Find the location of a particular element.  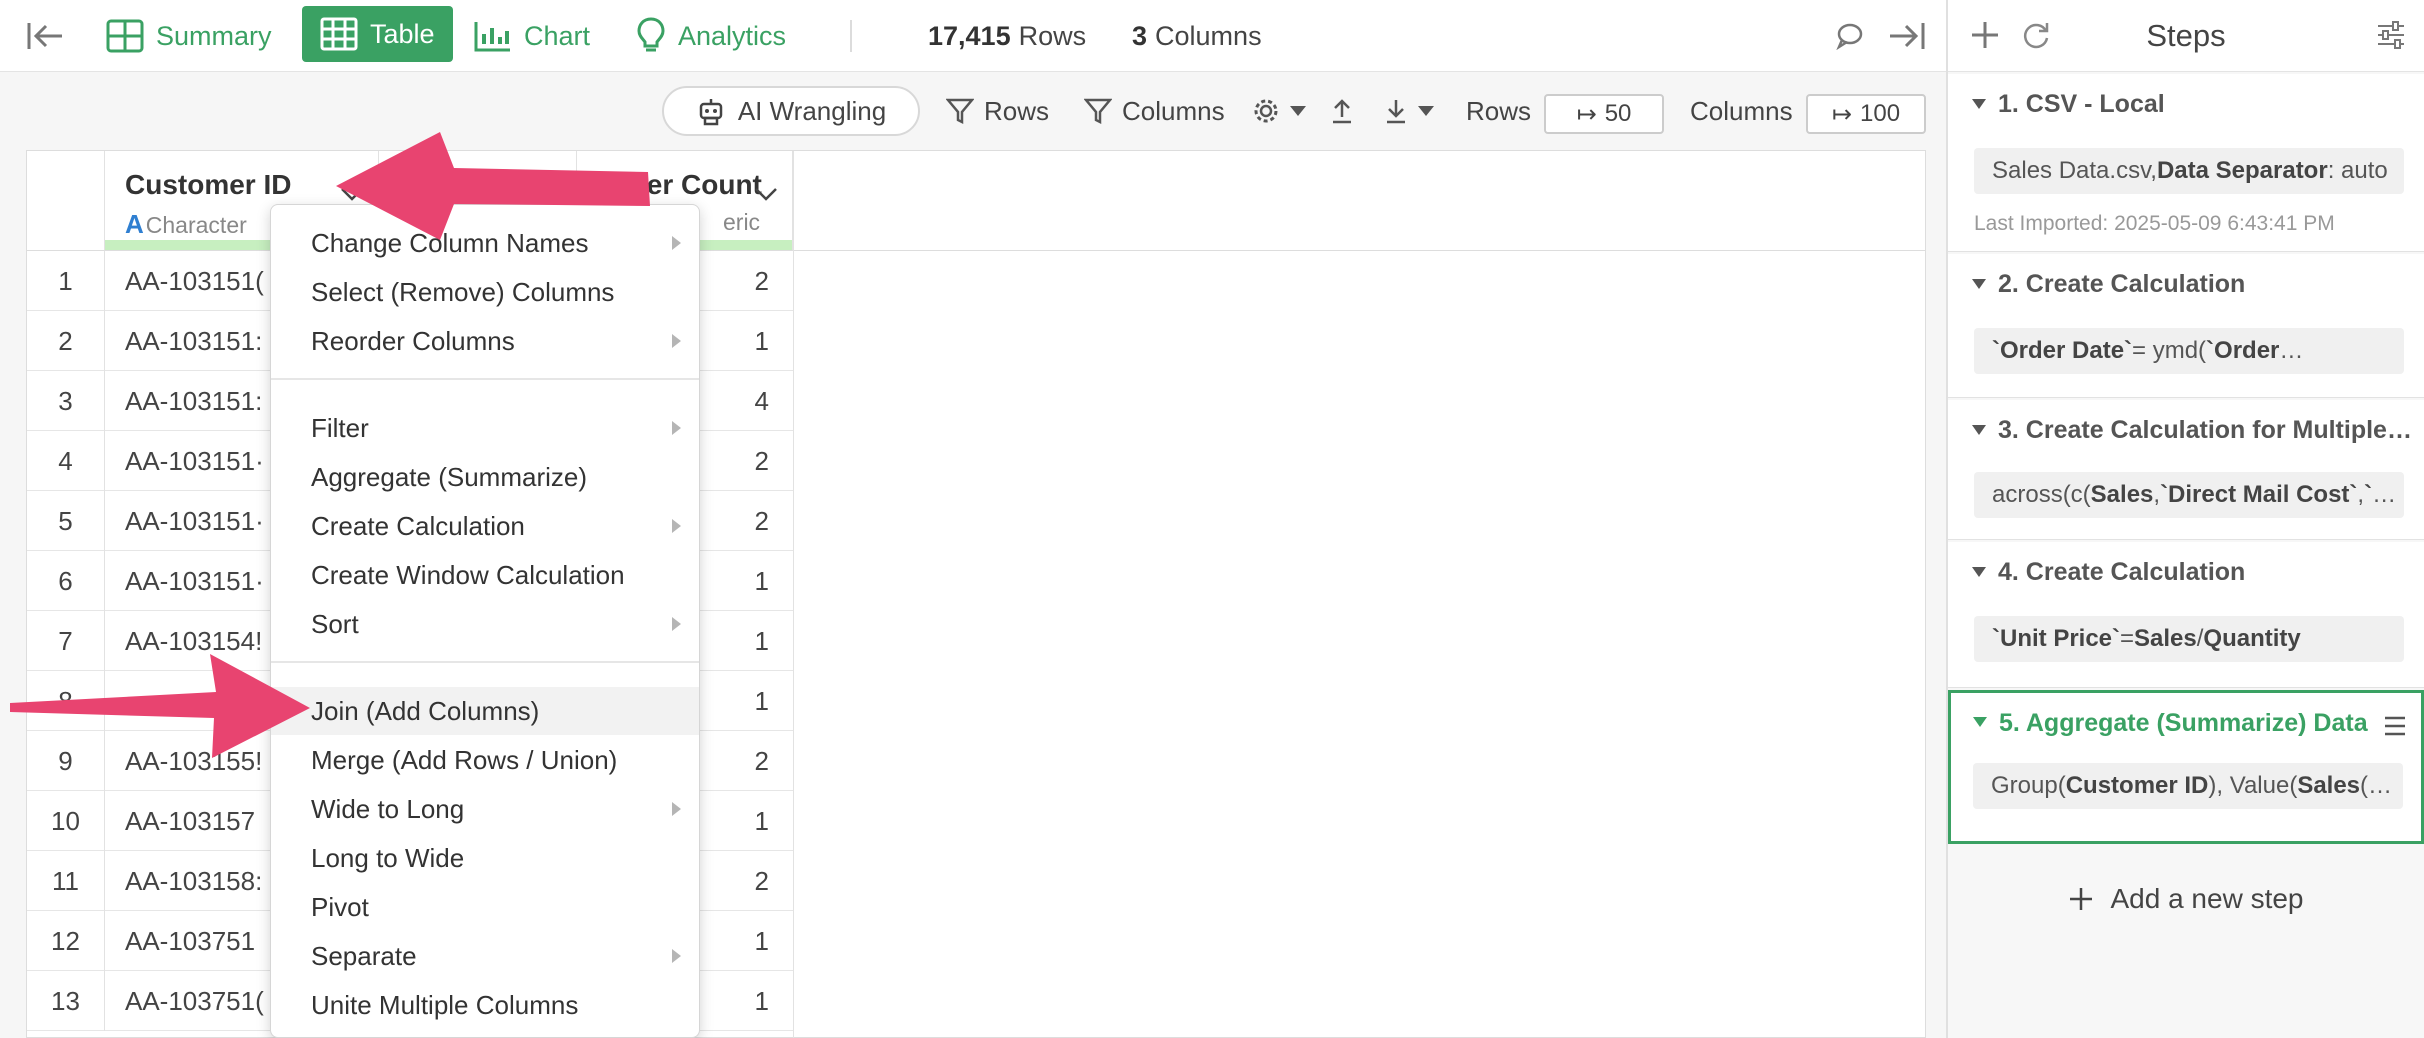

menu-item-create-window-calculation: Create Window Calculation is located at coordinates (485, 575).